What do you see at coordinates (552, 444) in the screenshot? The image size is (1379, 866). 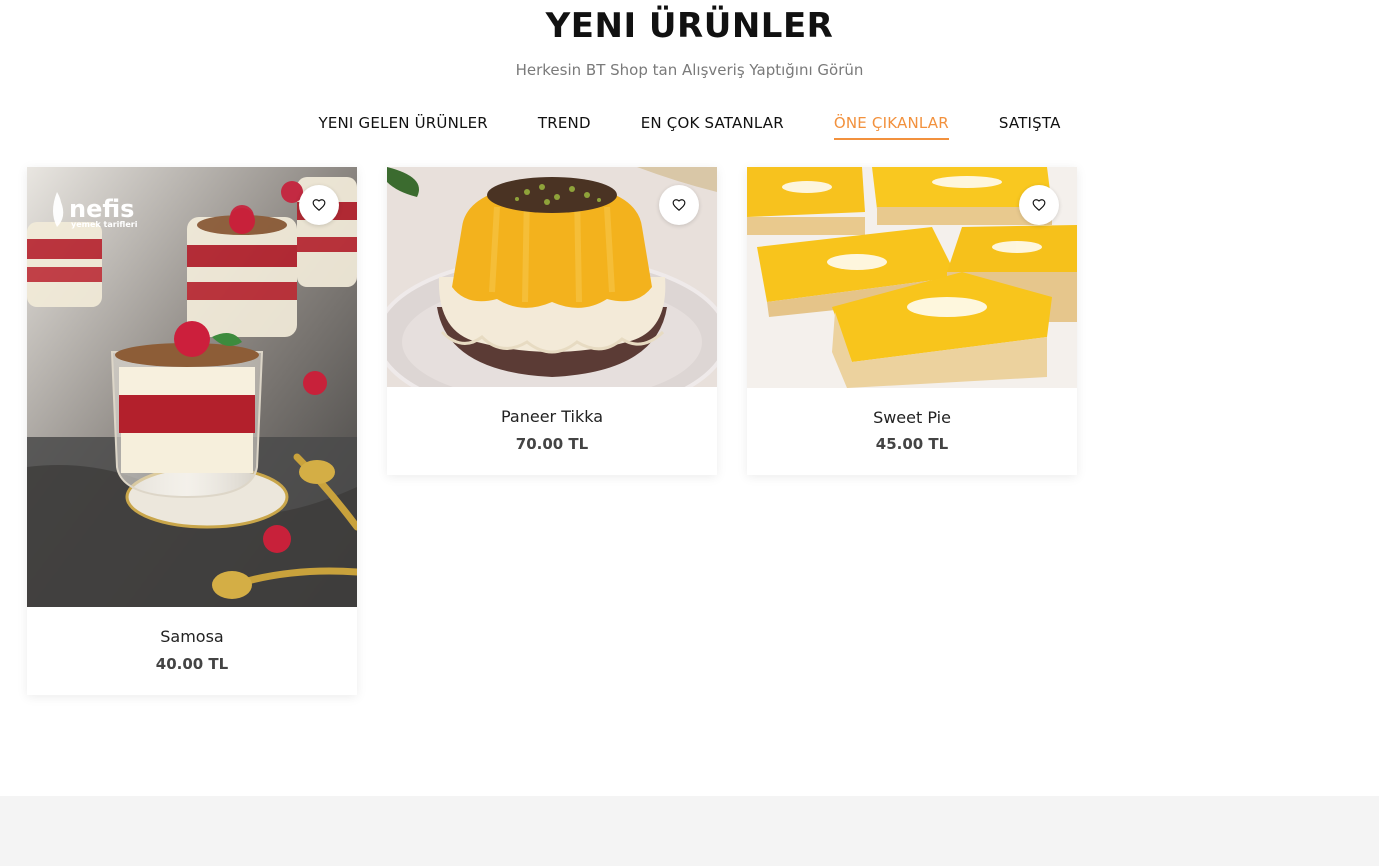 I see `product-price: 70.00 TL` at bounding box center [552, 444].